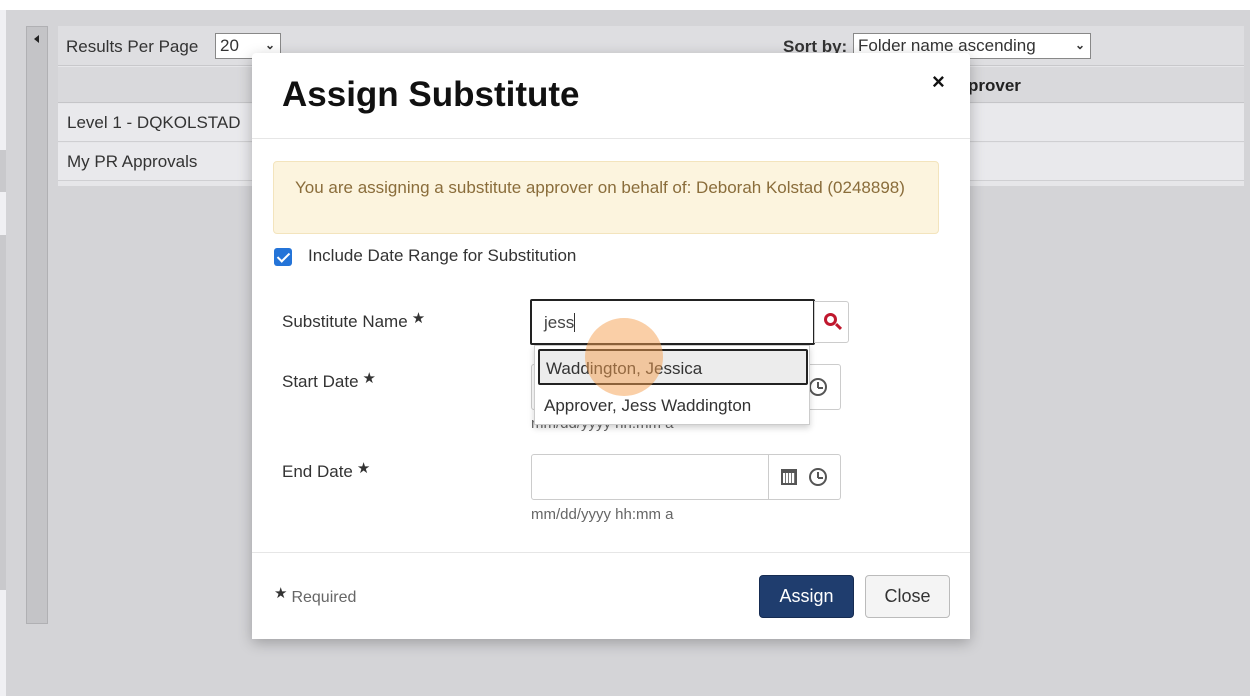 The height and width of the screenshot is (696, 1250). I want to click on start-date-label: Start Date ★, so click(329, 380).